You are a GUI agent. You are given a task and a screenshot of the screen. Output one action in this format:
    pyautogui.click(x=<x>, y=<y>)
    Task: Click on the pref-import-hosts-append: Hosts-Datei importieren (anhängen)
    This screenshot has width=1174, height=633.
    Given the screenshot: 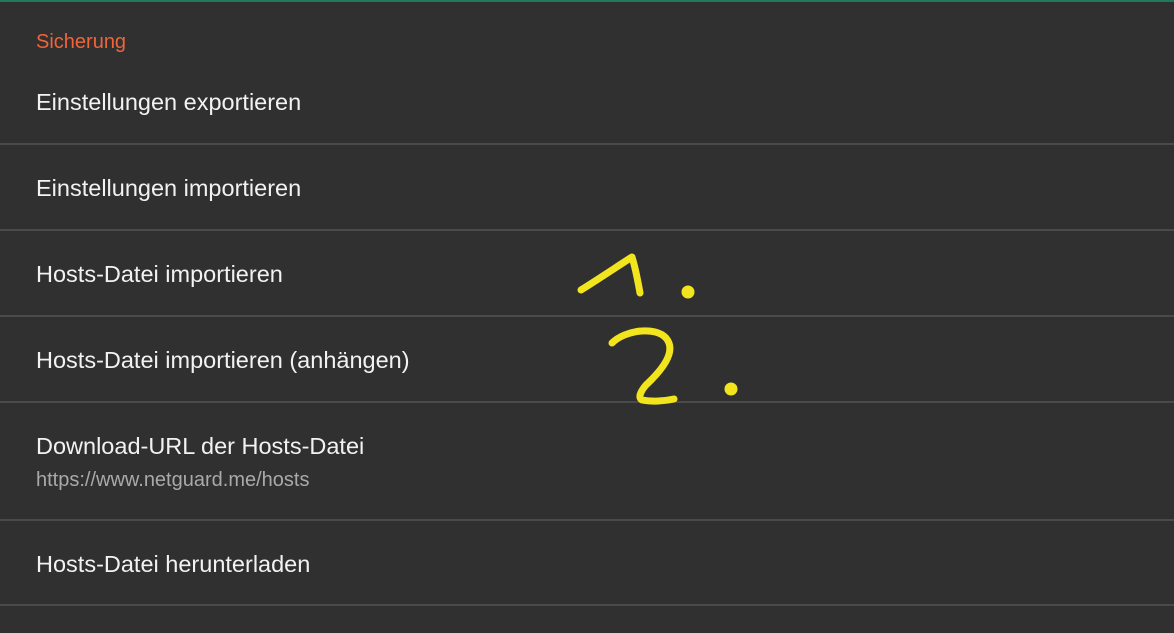 What is the action you would take?
    pyautogui.click(x=587, y=359)
    